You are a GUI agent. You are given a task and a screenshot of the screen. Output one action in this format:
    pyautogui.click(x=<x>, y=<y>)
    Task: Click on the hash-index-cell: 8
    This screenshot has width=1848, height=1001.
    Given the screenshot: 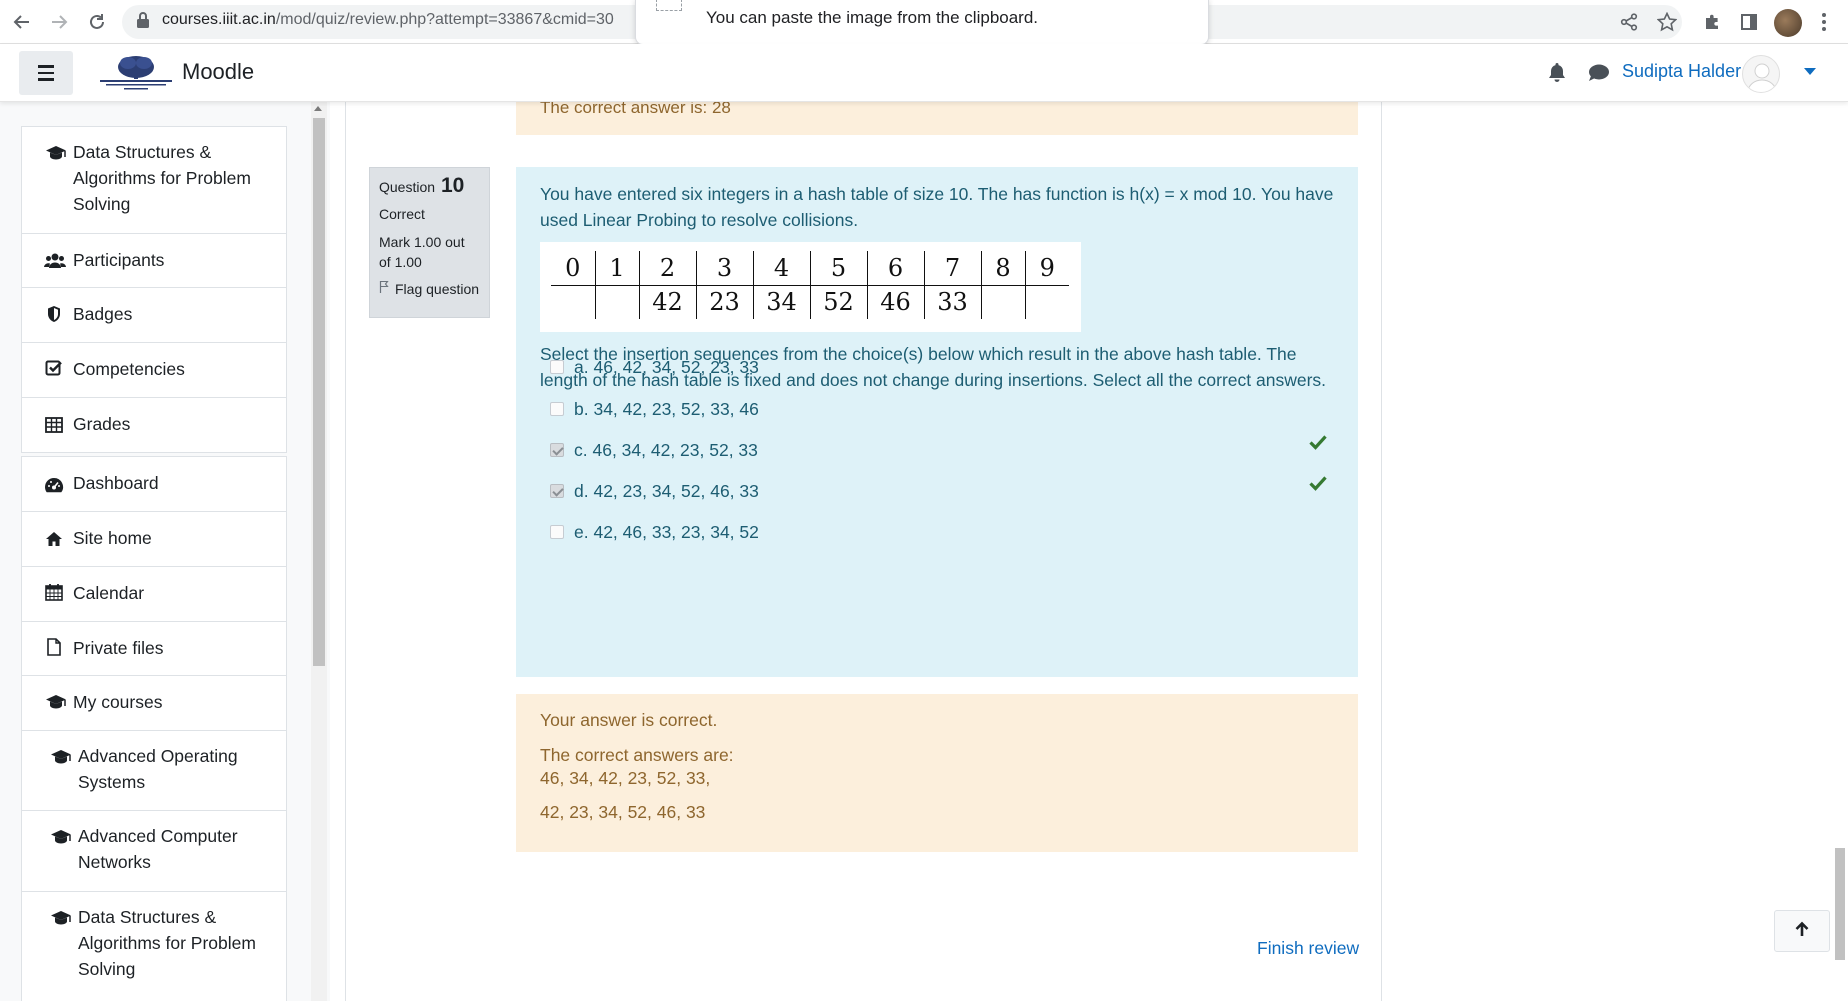 What is the action you would take?
    pyautogui.click(x=1003, y=268)
    